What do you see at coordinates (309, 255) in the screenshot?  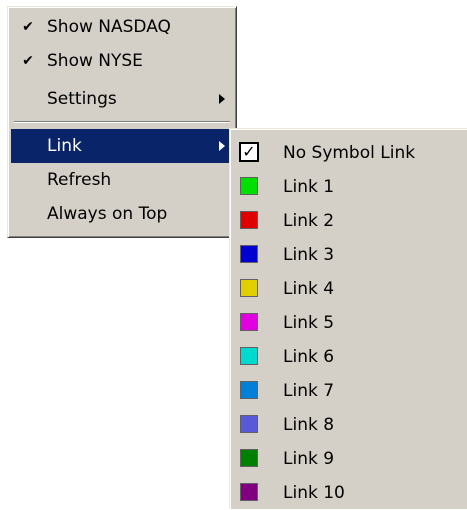 I see `link-item-label: Link 3` at bounding box center [309, 255].